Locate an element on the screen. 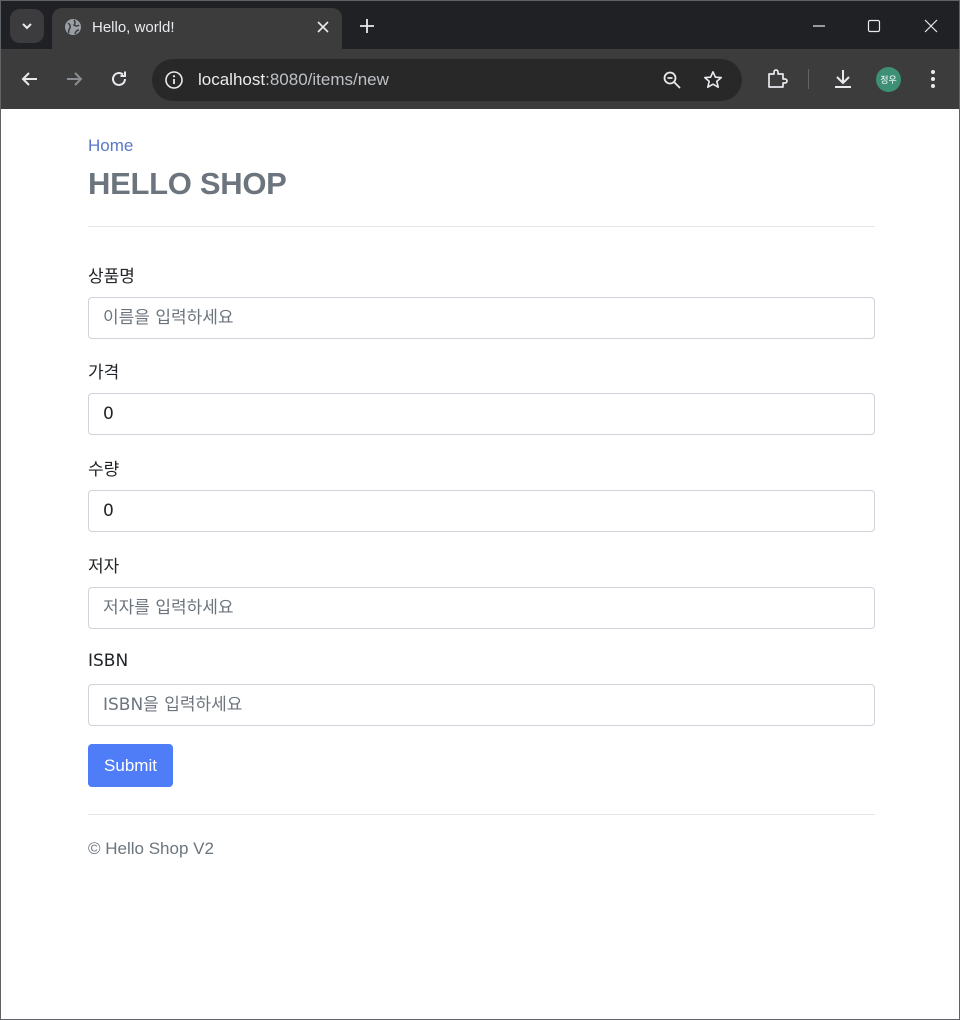 The height and width of the screenshot is (1020, 960). minimize-icon is located at coordinates (819, 26).